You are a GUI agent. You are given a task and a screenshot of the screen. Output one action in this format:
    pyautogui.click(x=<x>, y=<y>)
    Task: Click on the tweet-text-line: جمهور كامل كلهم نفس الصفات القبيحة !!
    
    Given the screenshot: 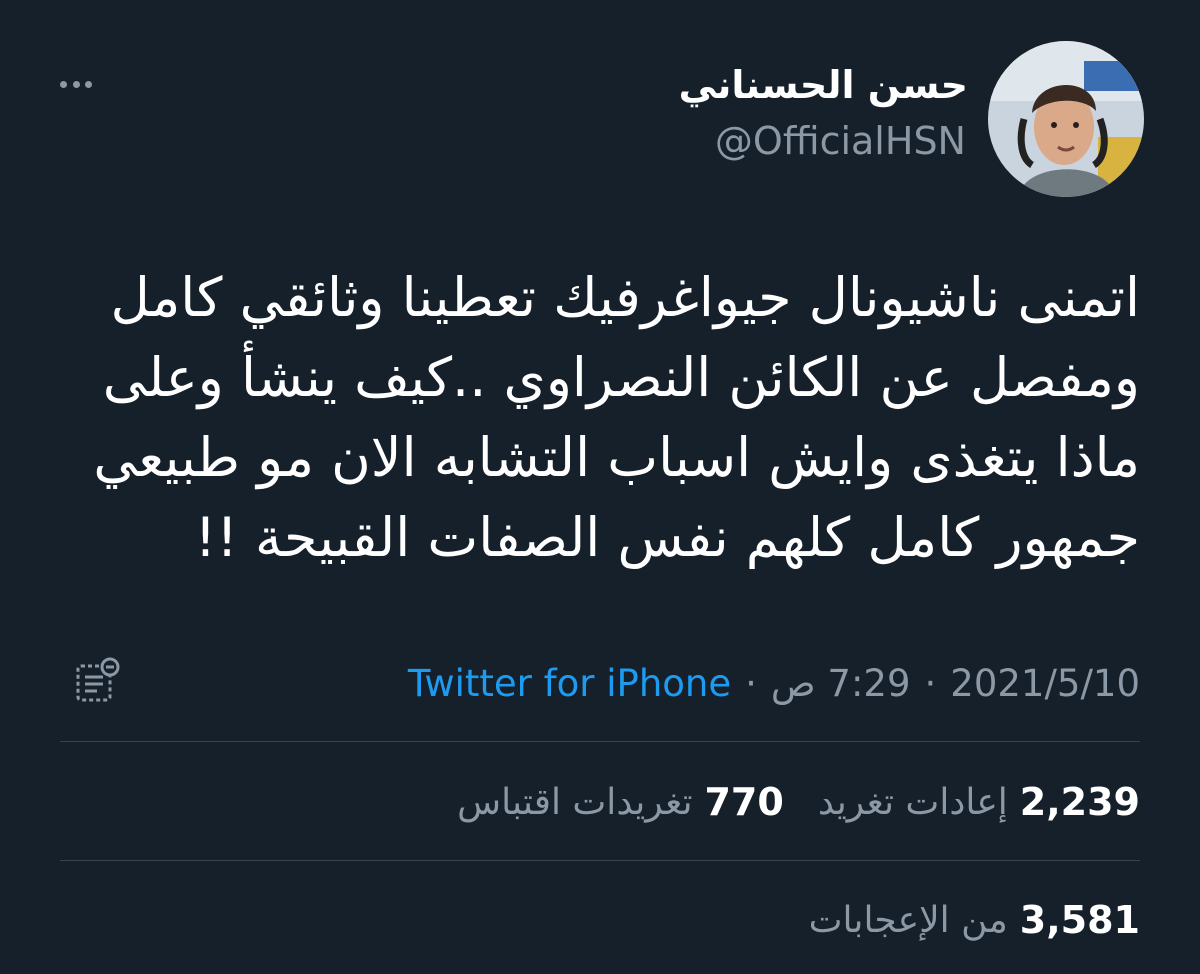 What is the action you would take?
    pyautogui.click(x=667, y=537)
    